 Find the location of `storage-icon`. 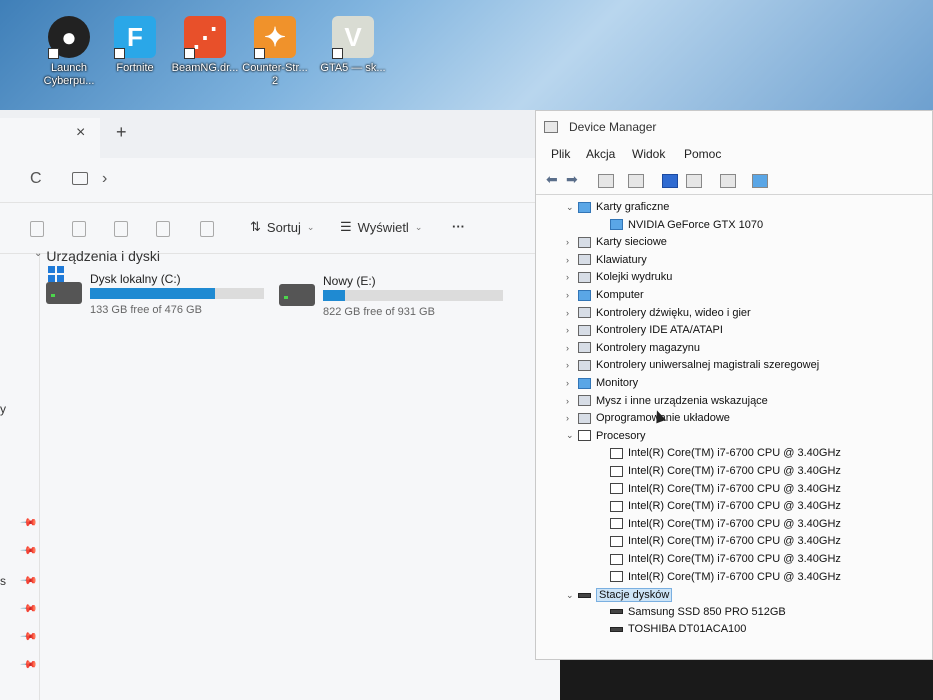

storage-icon is located at coordinates (584, 348).